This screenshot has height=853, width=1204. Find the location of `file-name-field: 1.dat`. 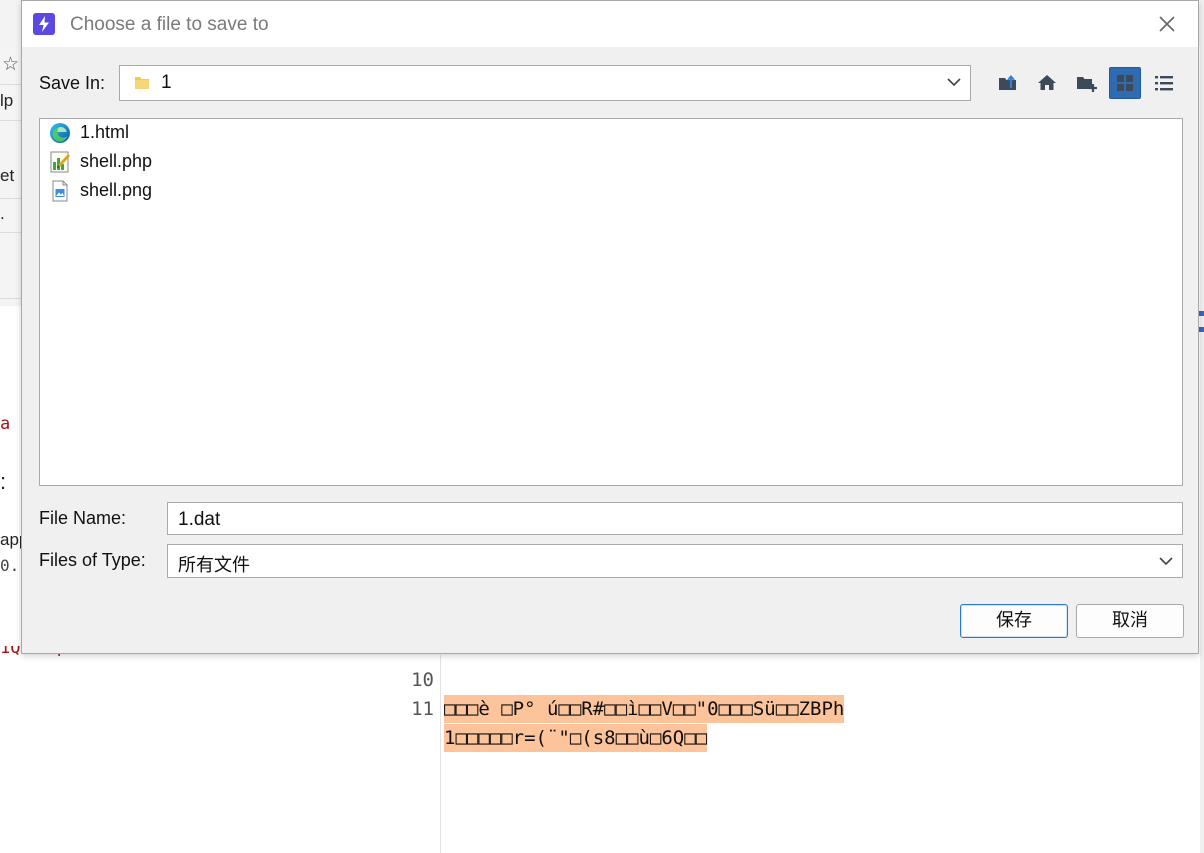

file-name-field: 1.dat is located at coordinates (675, 518).